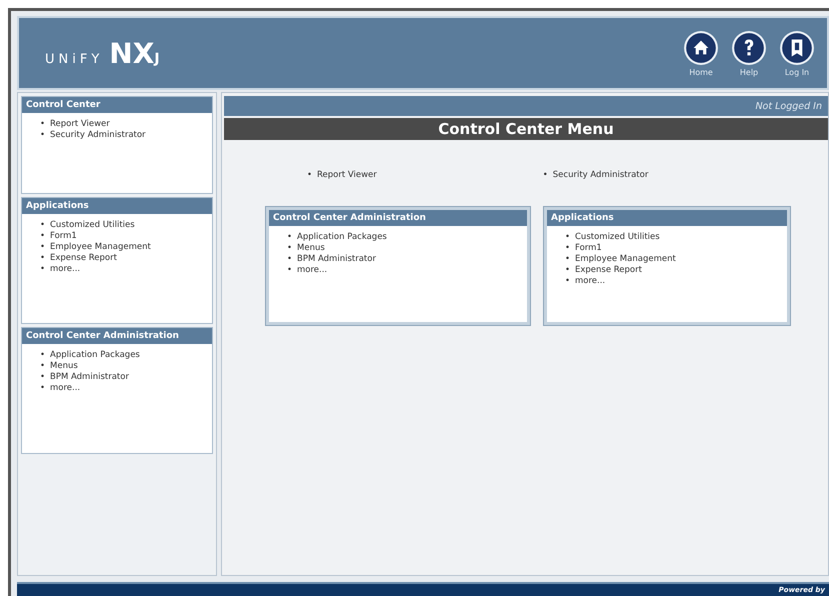  Describe the element at coordinates (617, 237) in the screenshot. I see `menu-link: Customized Utilities` at that location.